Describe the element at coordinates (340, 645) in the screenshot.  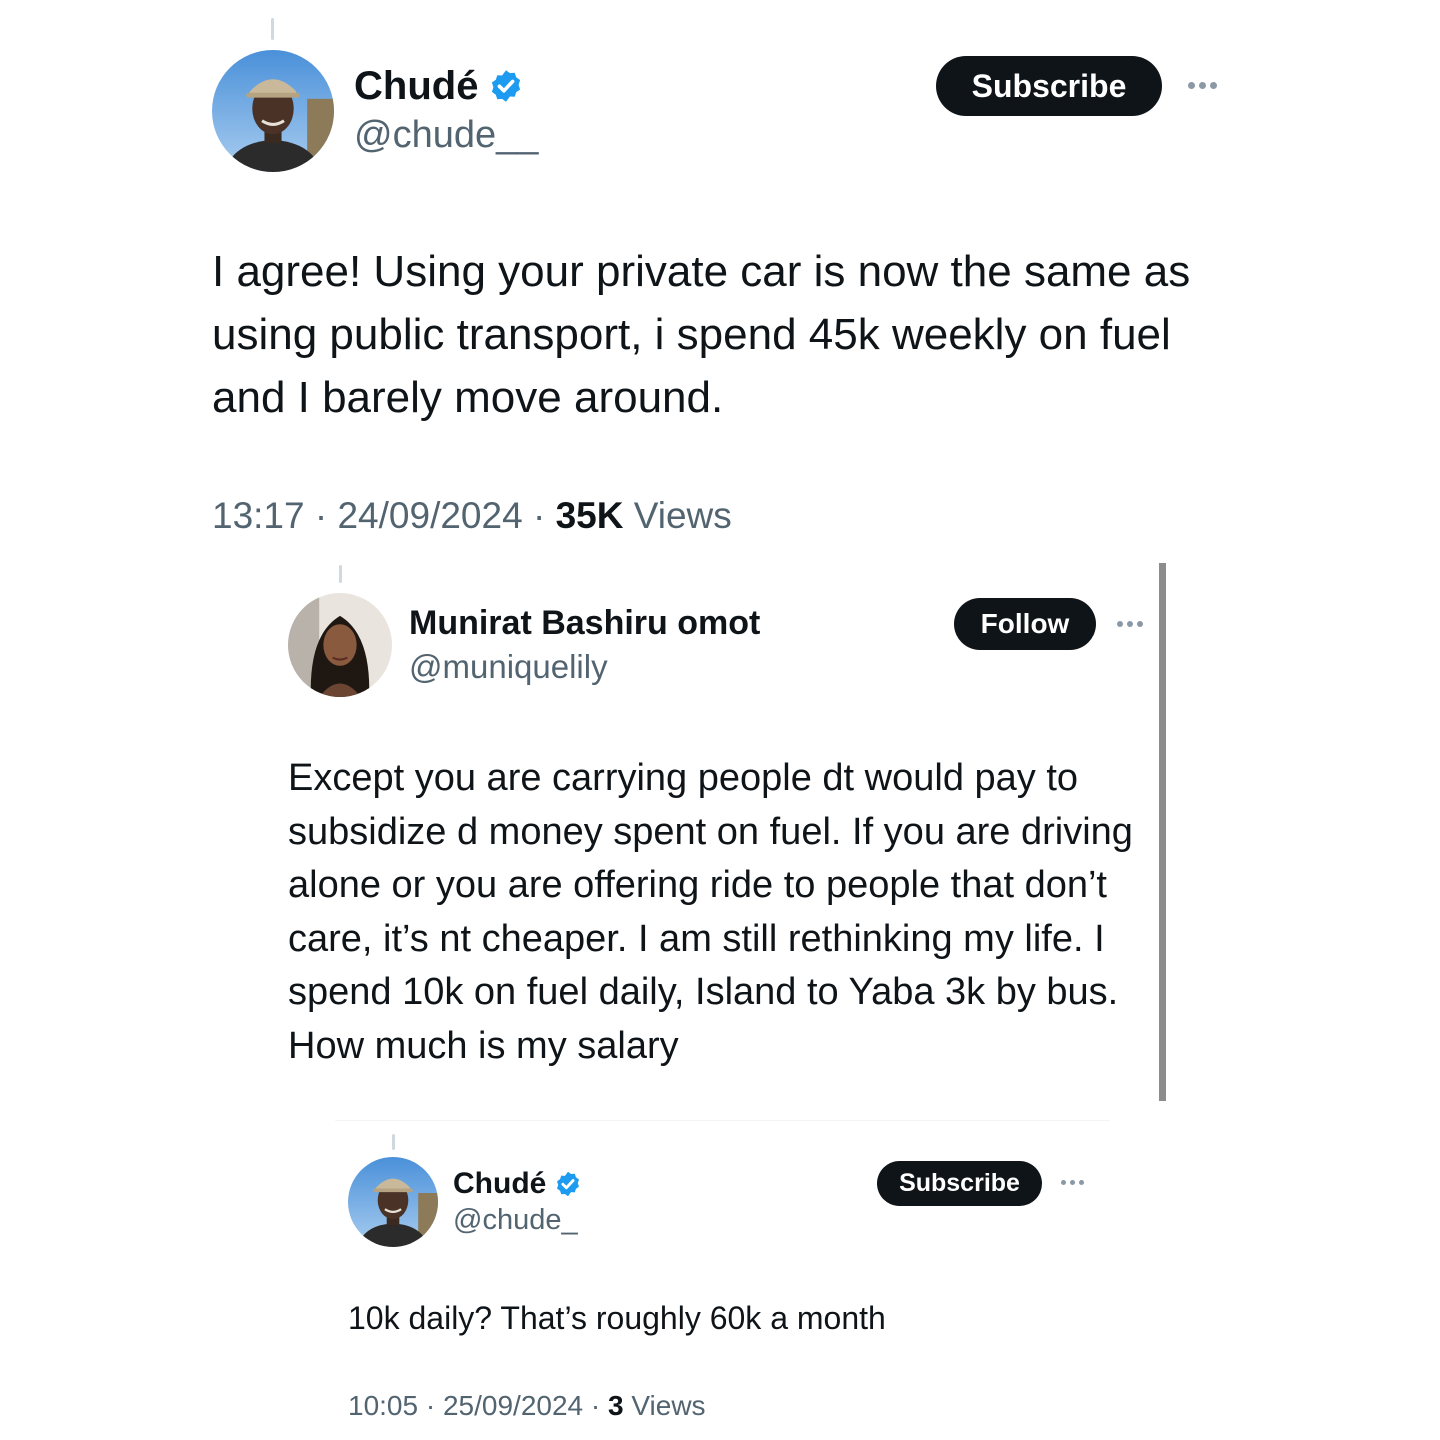
I see `avatar-munirat` at that location.